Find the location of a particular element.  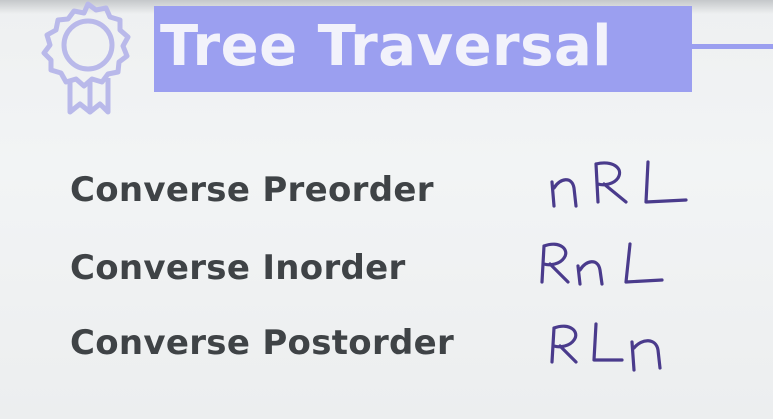

award-ribbon-icon is located at coordinates (86, 58).